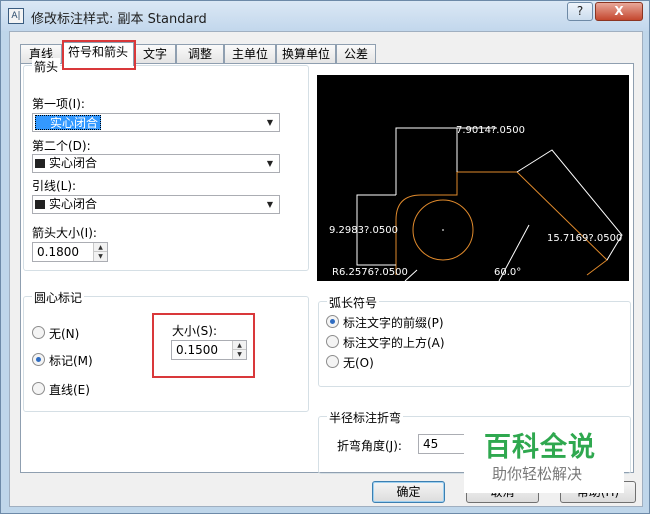 This screenshot has height=514, width=650. I want to click on leader-arrow-label: 引线(L):, so click(54, 186).